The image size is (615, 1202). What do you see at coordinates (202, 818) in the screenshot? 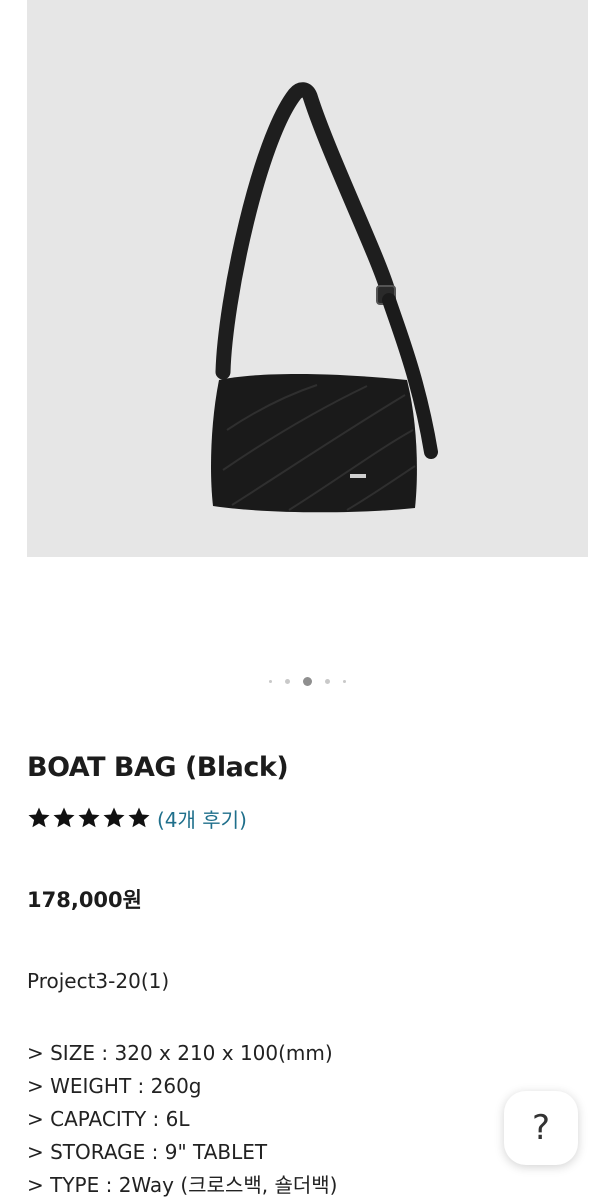
I see `reviews-link: (4개 후기)` at bounding box center [202, 818].